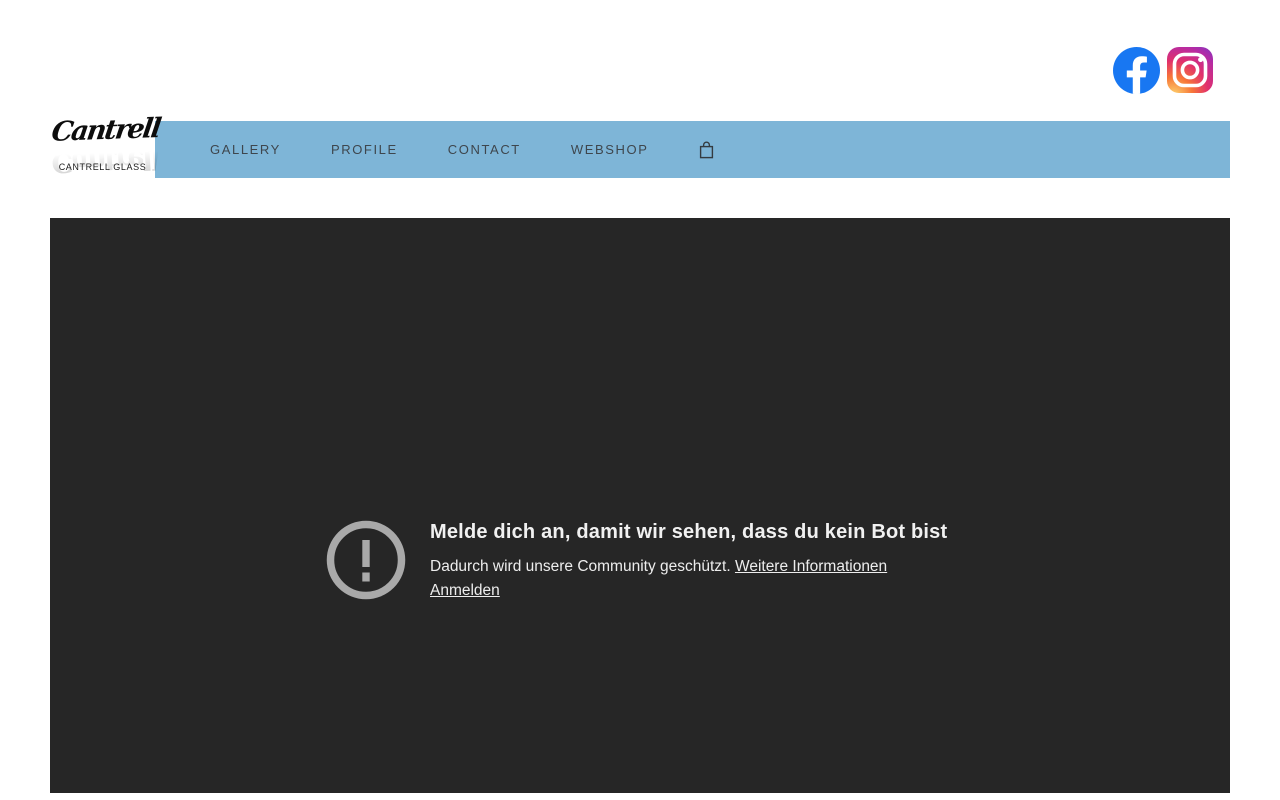  I want to click on shopping-bag-icon, so click(706, 149).